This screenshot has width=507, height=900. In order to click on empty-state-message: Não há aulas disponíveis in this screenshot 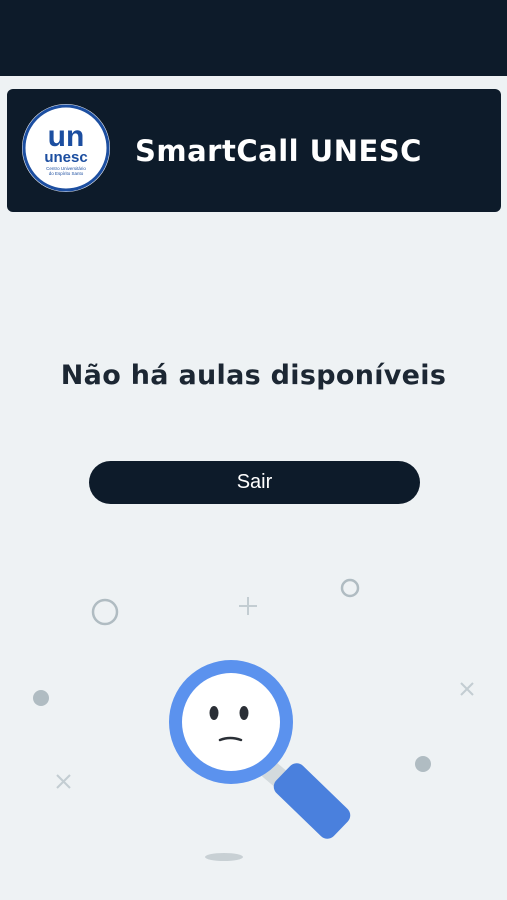, I will do `click(253, 375)`.